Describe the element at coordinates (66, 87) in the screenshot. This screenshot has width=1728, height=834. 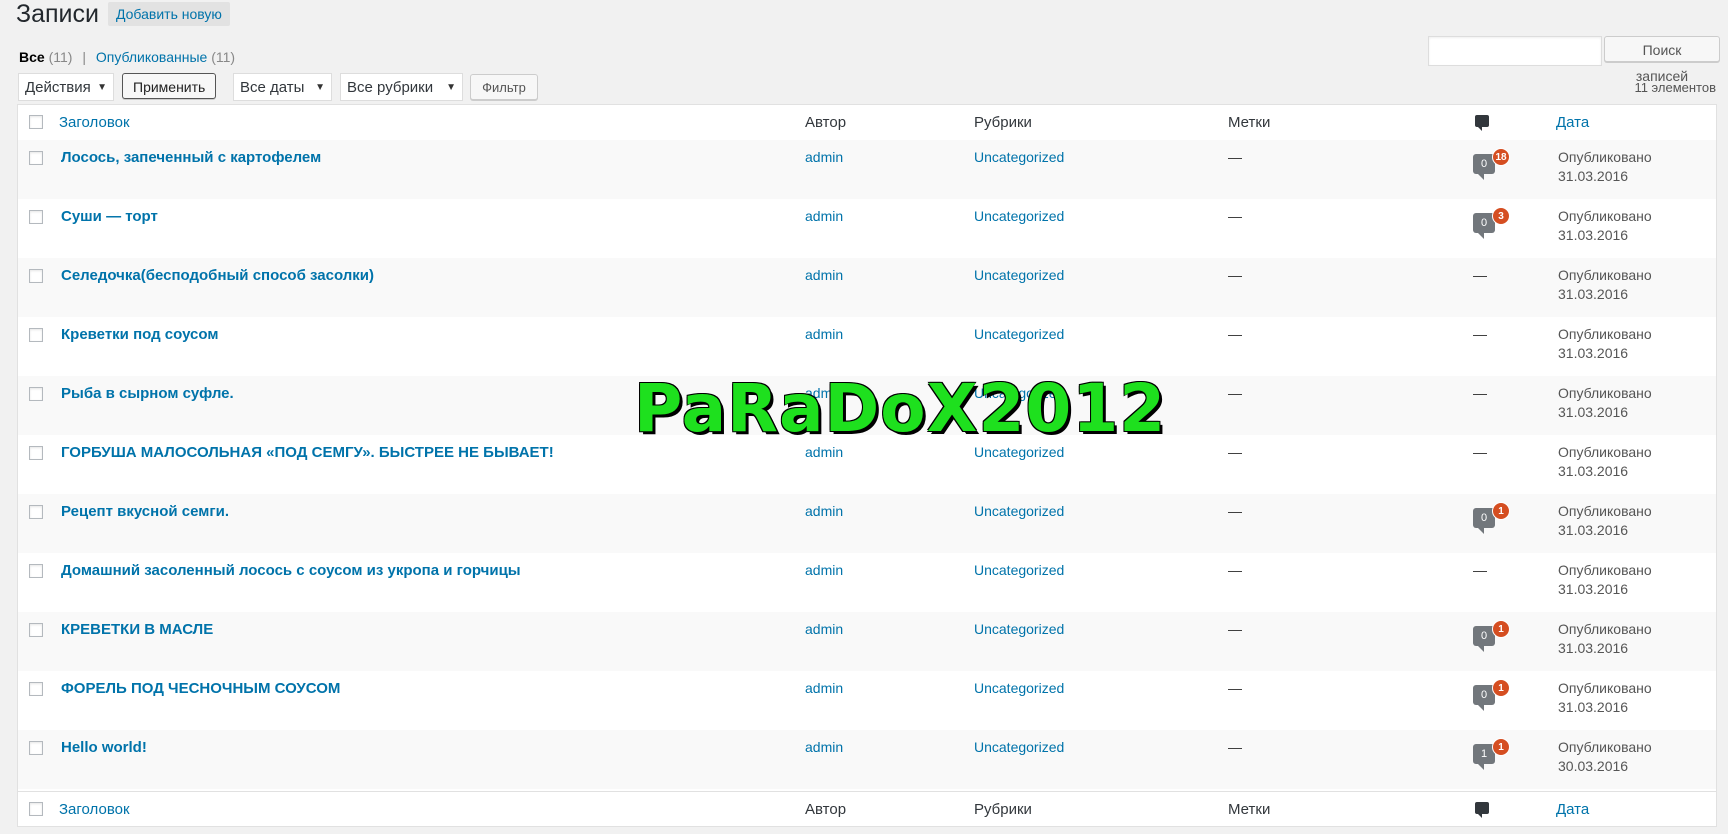
I see `bulk-actions-select: Действия ▼` at that location.